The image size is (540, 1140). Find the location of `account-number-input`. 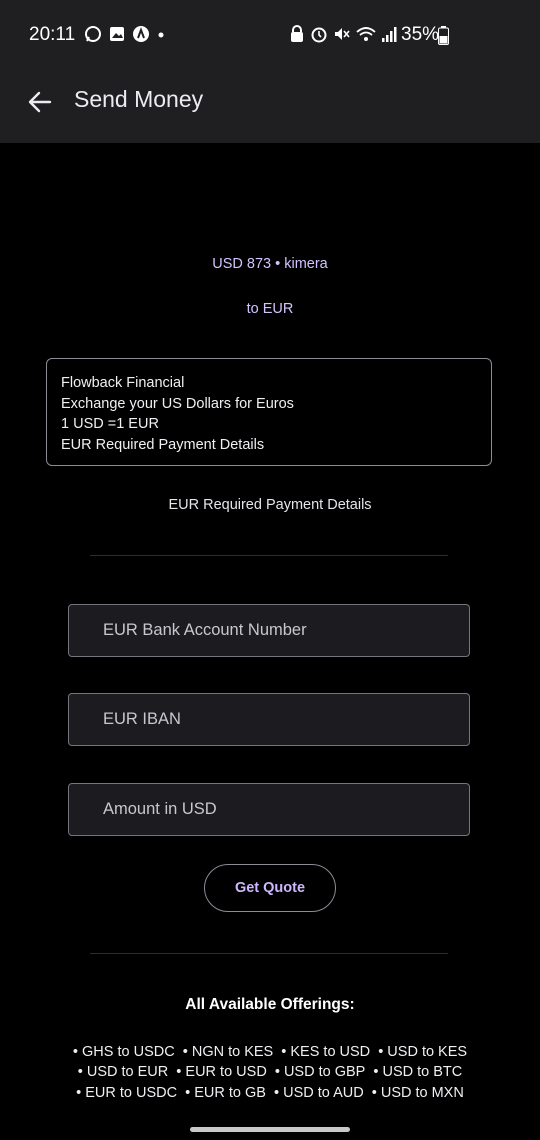

account-number-input is located at coordinates (269, 630).